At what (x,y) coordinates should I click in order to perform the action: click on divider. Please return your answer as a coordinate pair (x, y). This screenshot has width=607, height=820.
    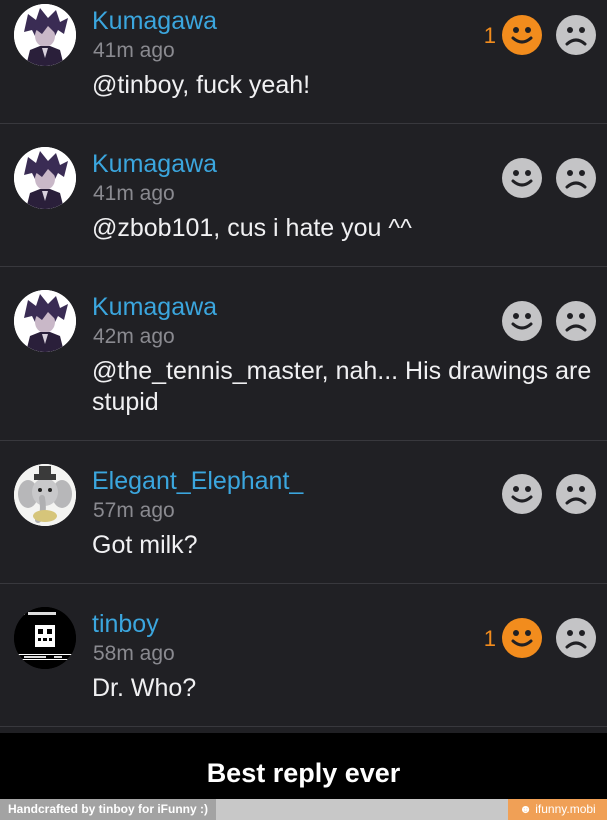
    Looking at the image, I should click on (303, 726).